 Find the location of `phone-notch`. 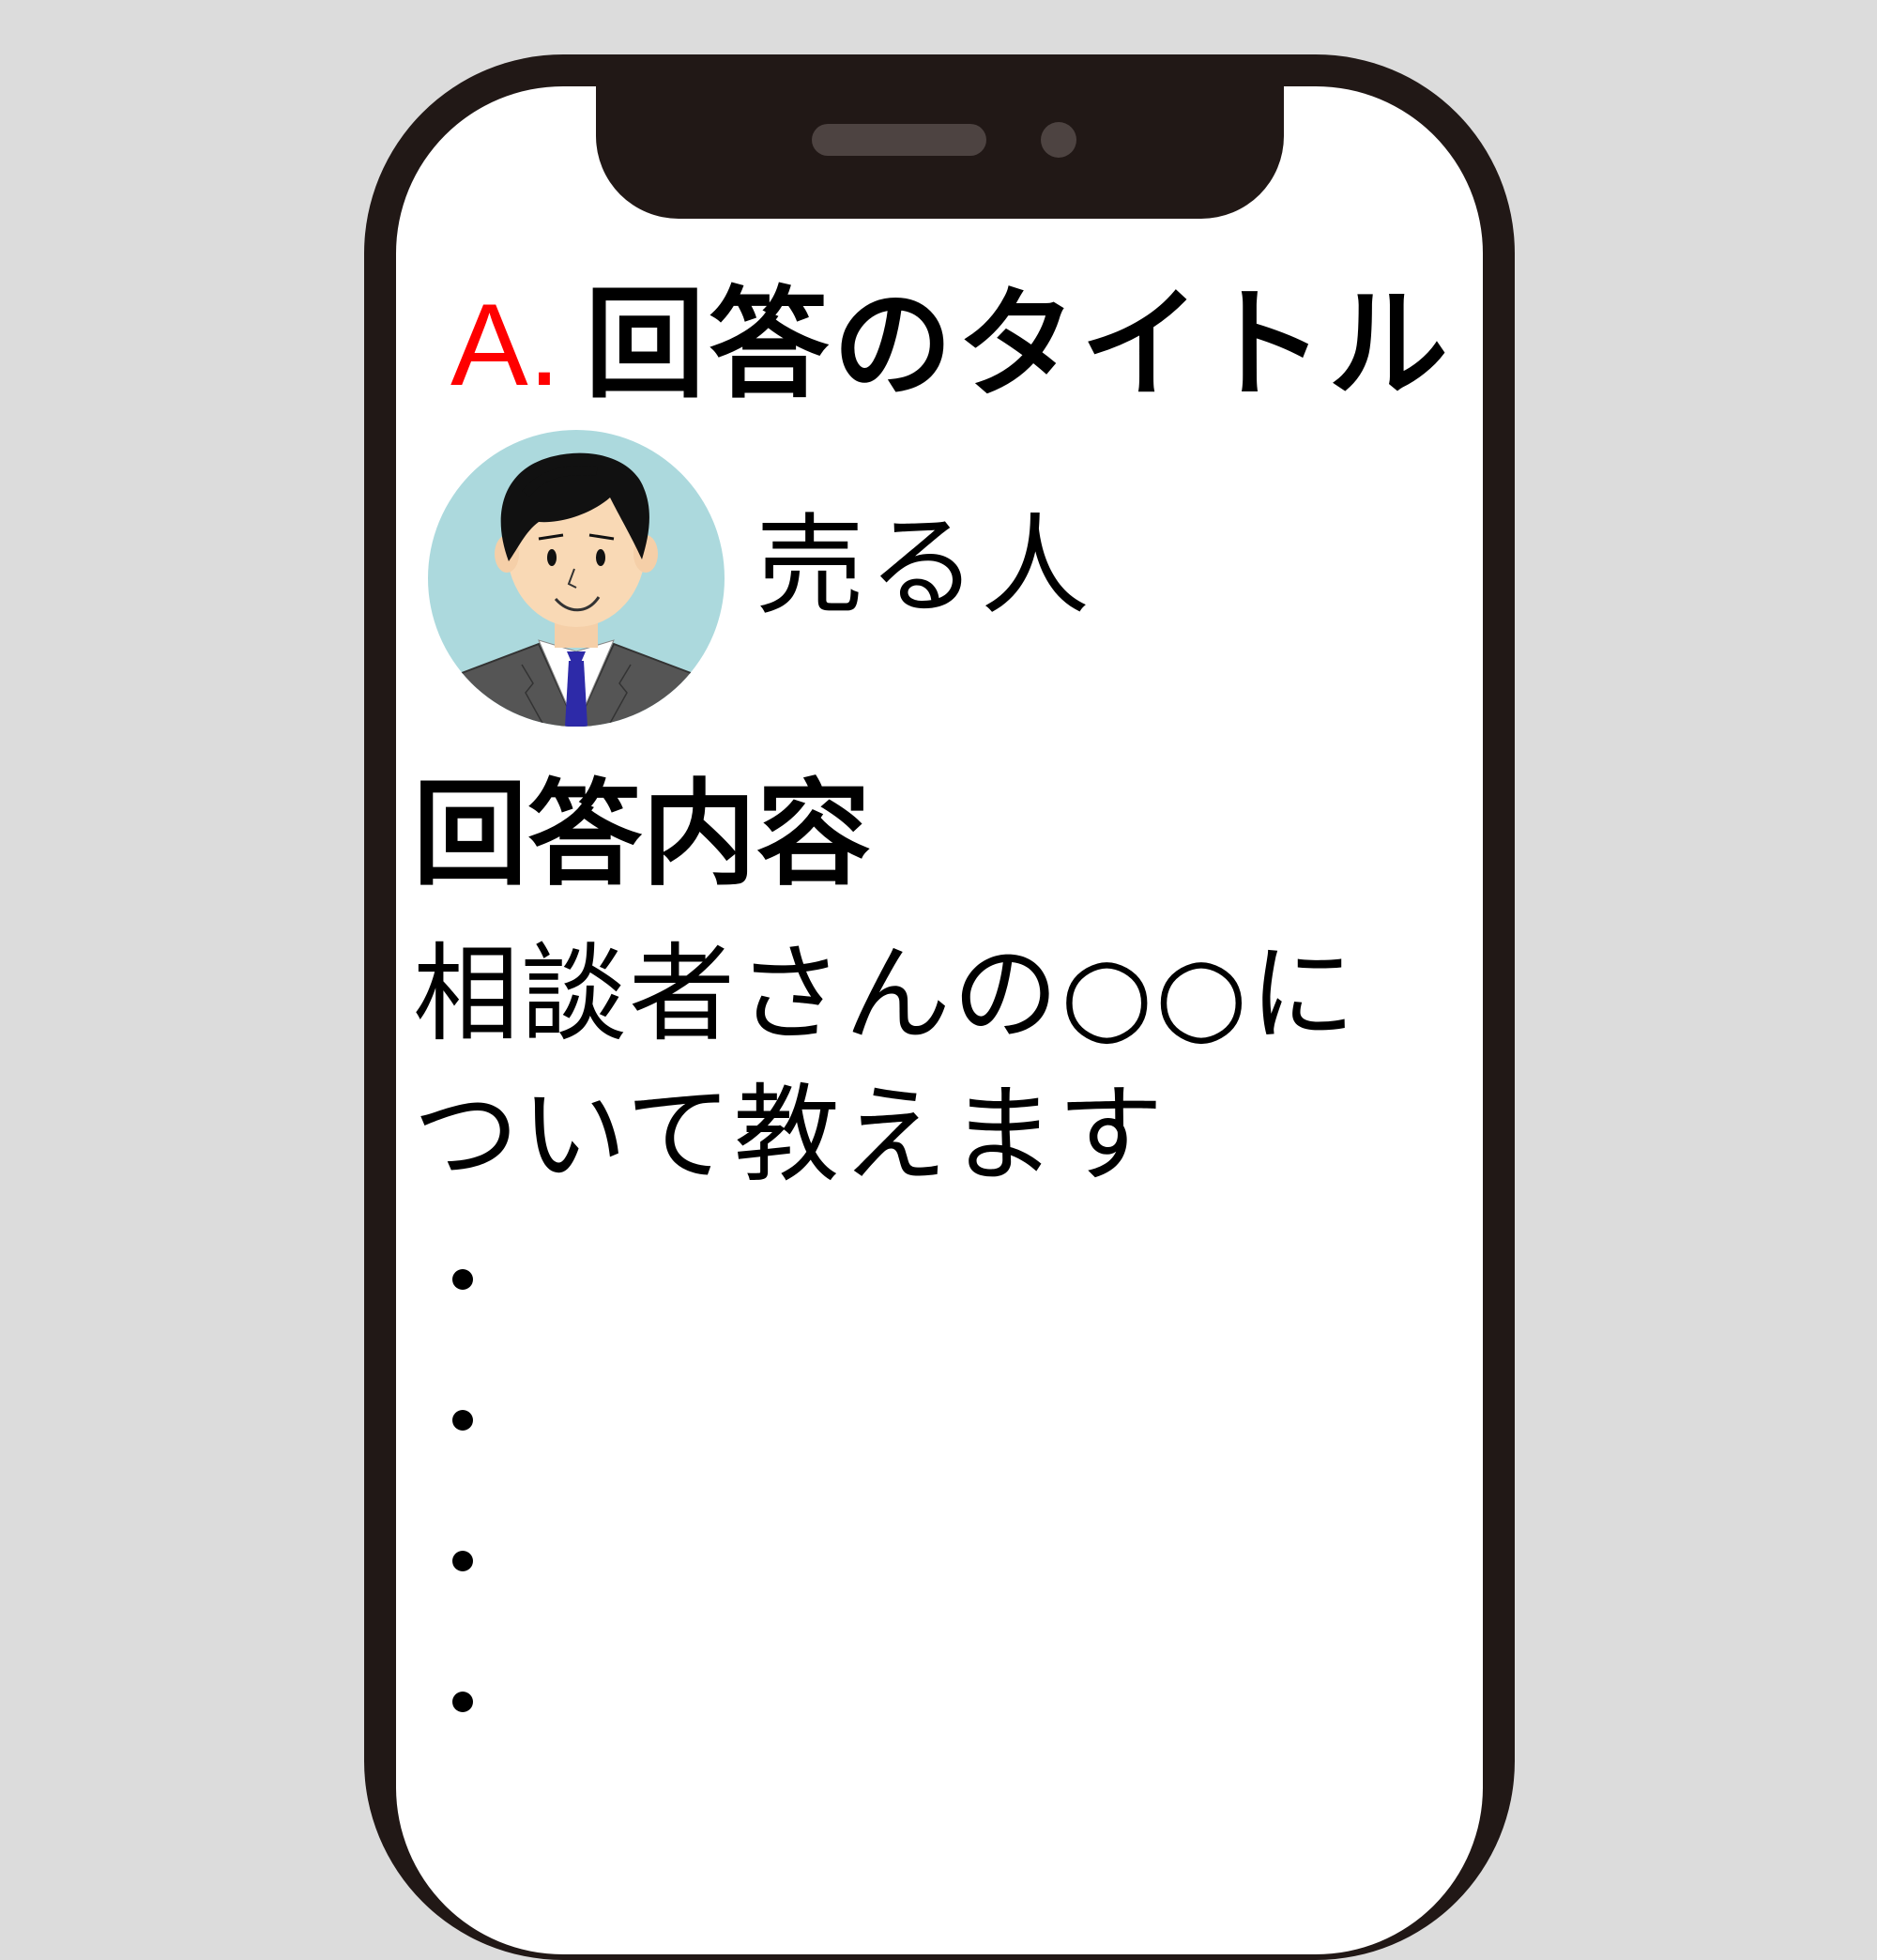

phone-notch is located at coordinates (940, 152).